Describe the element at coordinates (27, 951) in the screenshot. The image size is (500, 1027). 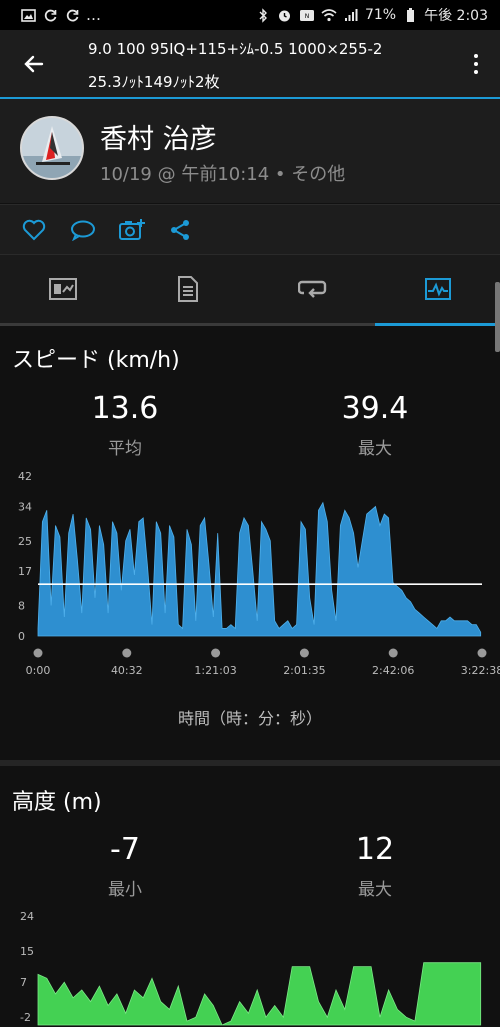
I see `altitude-y-tick-label: 15` at that location.